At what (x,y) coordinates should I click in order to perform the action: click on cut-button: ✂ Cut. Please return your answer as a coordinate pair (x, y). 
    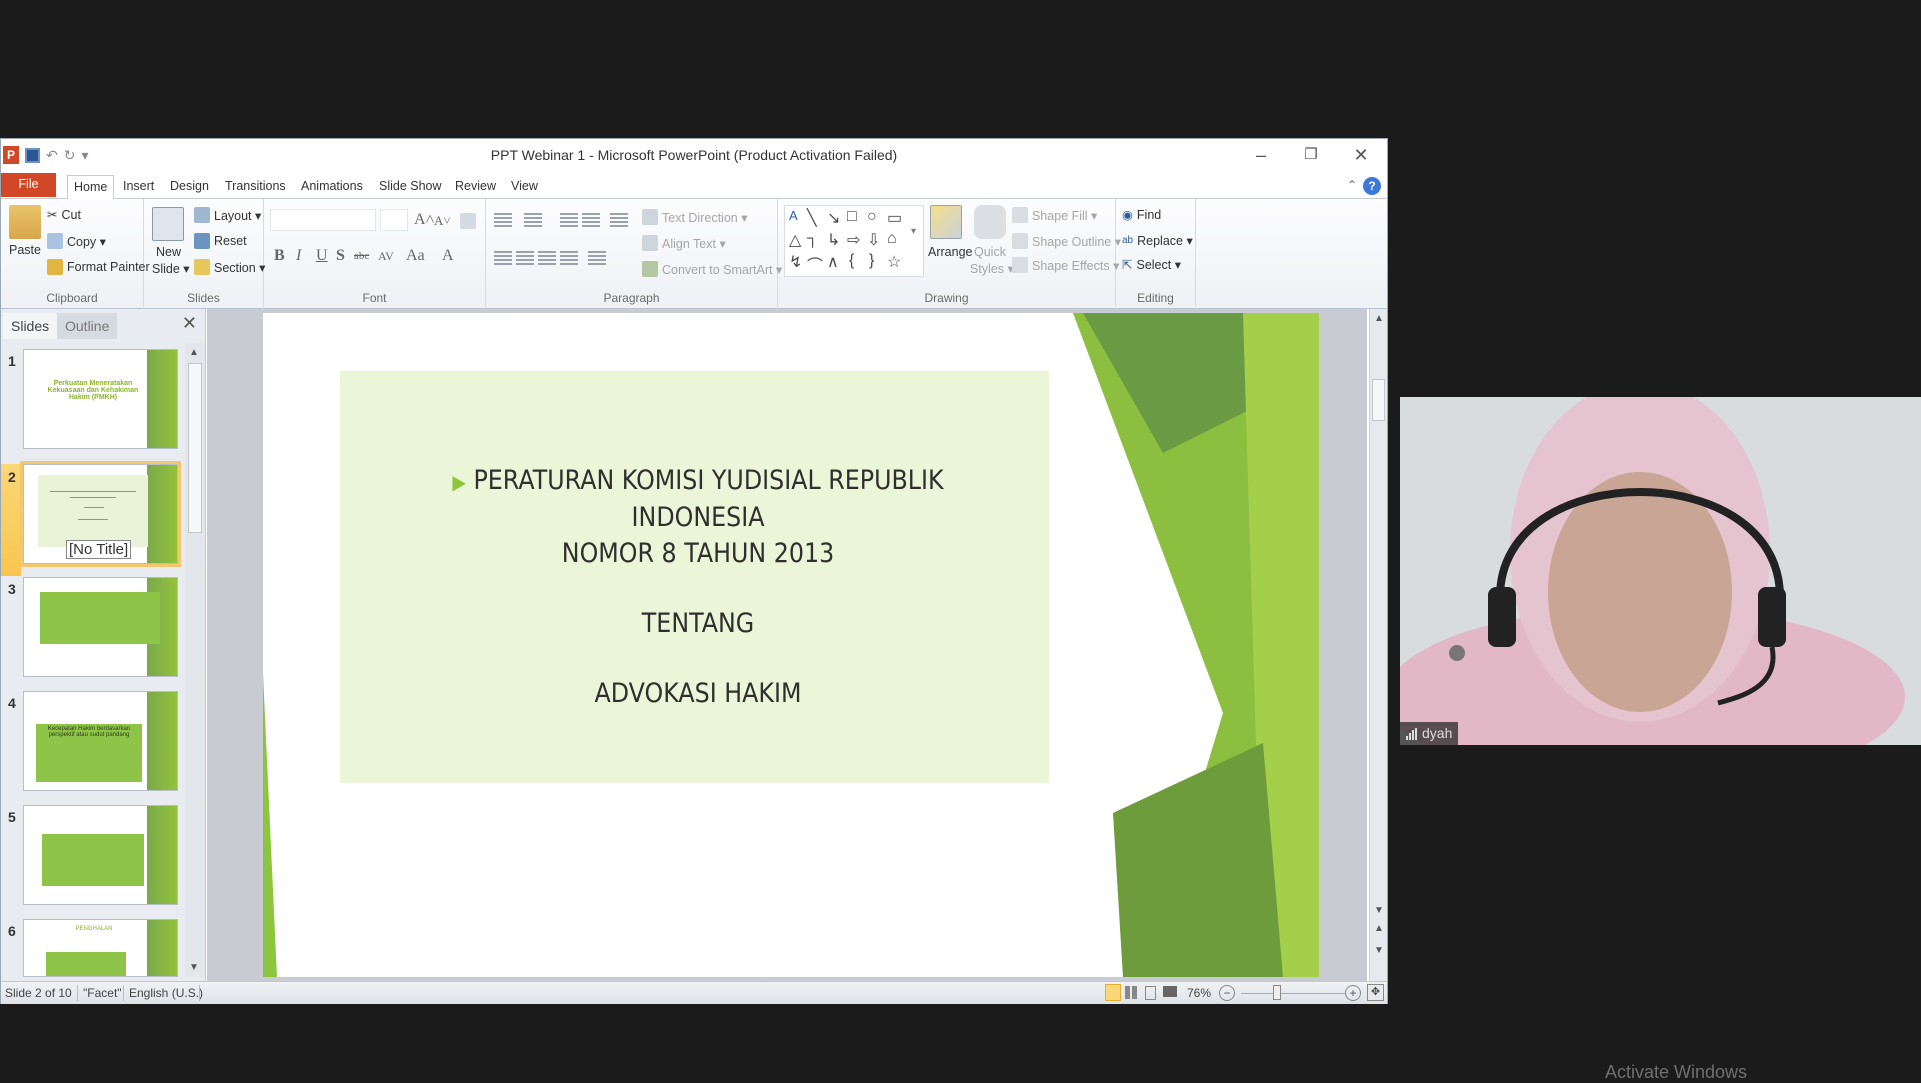
    Looking at the image, I should click on (64, 215).